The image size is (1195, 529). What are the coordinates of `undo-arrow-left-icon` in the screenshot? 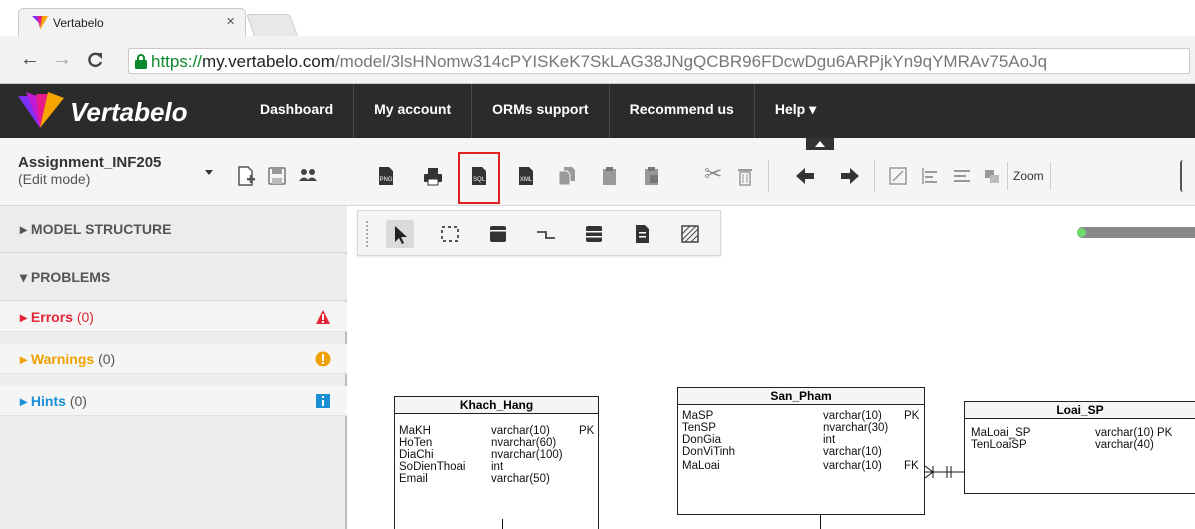 It's located at (805, 176).